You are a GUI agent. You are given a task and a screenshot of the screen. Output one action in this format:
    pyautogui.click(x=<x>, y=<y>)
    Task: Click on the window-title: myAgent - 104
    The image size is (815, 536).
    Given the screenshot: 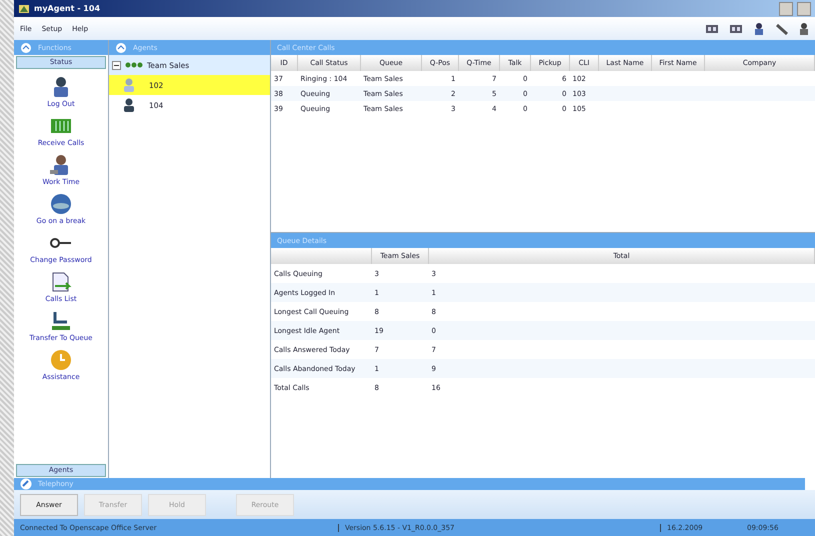 What is the action you would take?
    pyautogui.click(x=67, y=8)
    